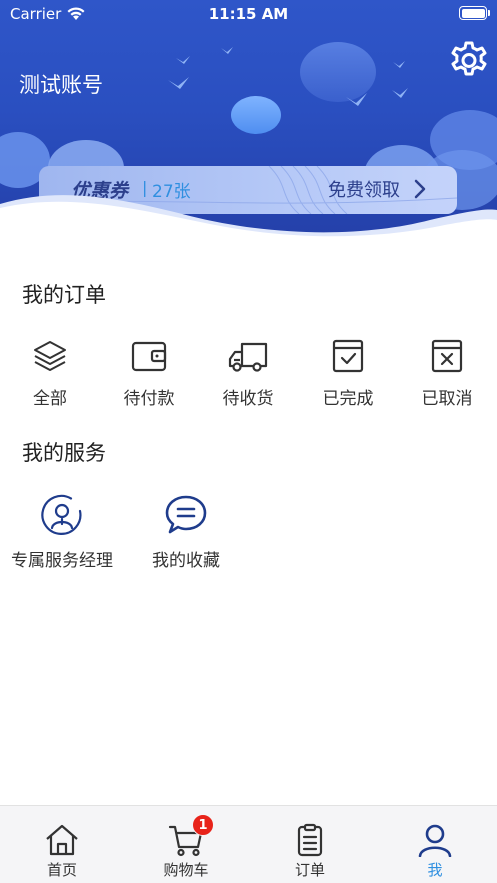 This screenshot has width=497, height=883. Describe the element at coordinates (348, 373) in the screenshot. I see `order-completed-button: 已完成` at that location.